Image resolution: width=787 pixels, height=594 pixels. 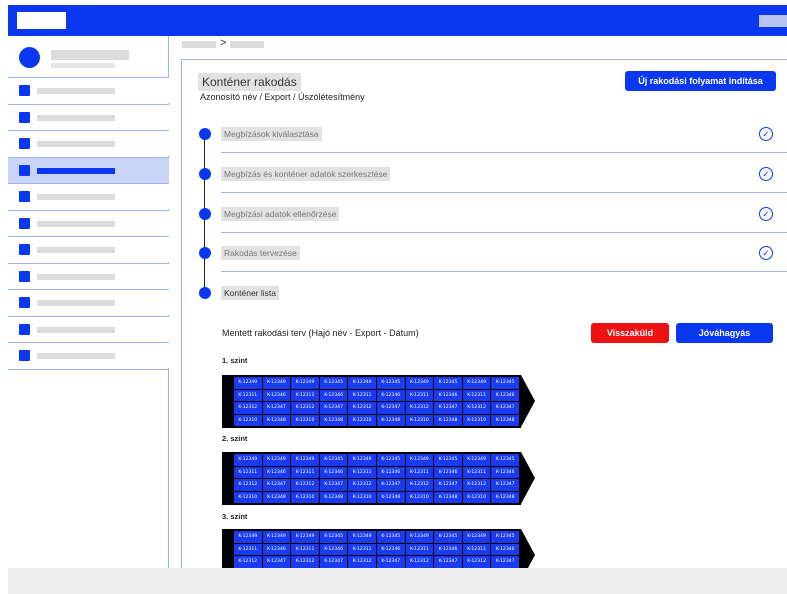 What do you see at coordinates (271, 134) in the screenshot?
I see `step-label: Megbízások kiválasztása` at bounding box center [271, 134].